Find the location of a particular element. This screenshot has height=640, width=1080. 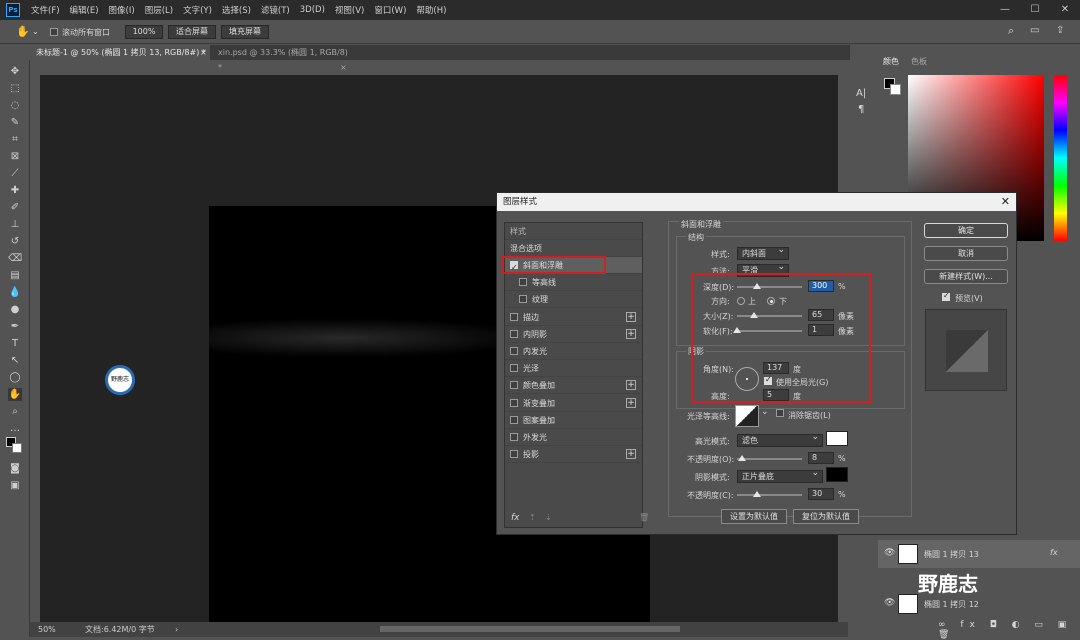

frame-tool-icon: ⊠ is located at coordinates (15, 156).